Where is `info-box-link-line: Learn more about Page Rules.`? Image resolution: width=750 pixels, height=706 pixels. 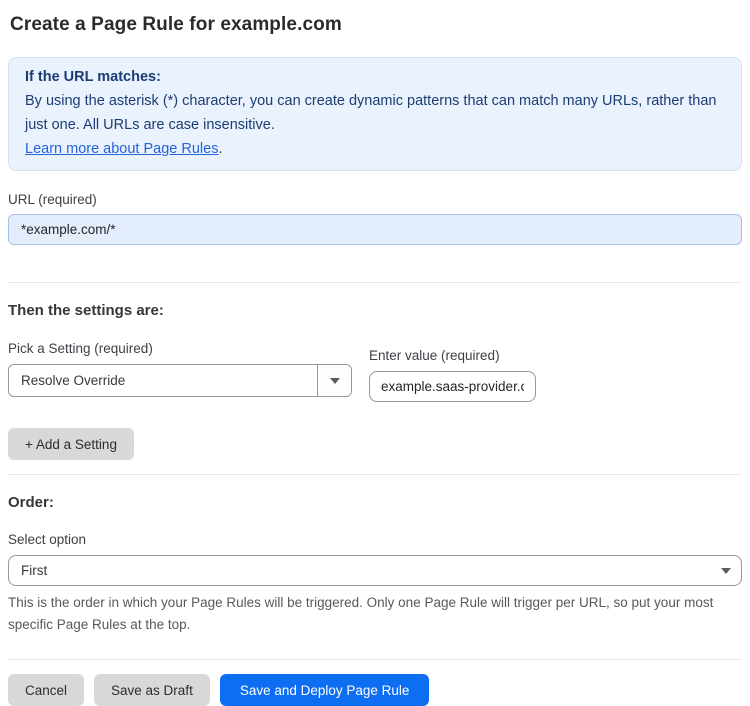
info-box-link-line: Learn more about Page Rules. is located at coordinates (375, 149).